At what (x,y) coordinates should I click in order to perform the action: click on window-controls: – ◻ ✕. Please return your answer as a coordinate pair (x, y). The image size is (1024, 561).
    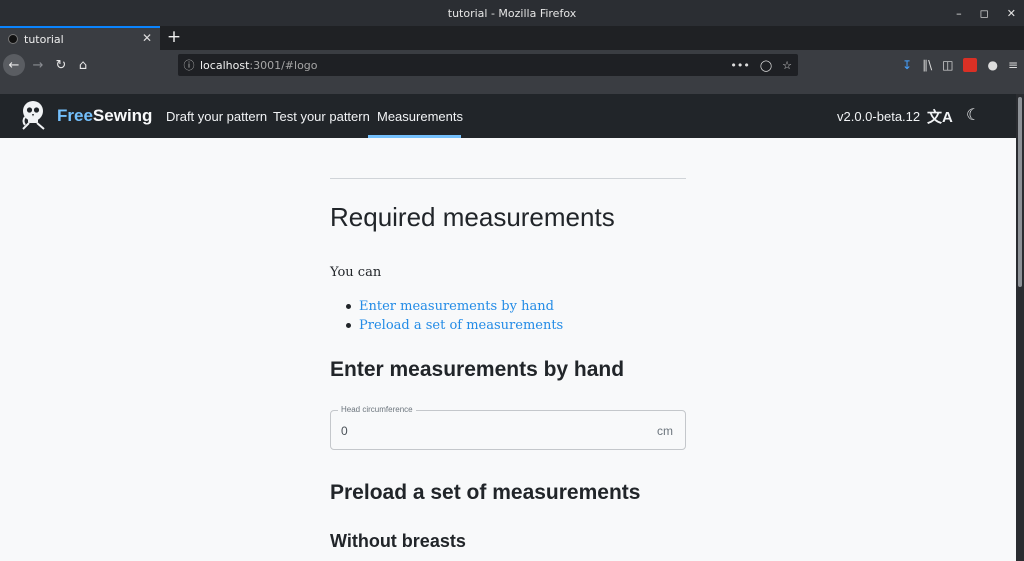
    Looking at the image, I should click on (986, 13).